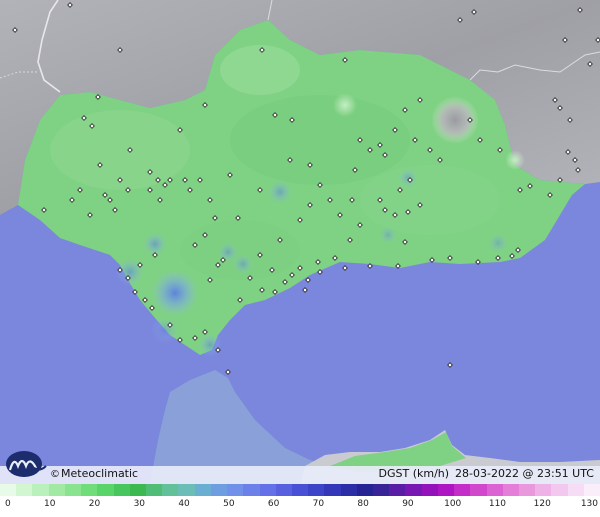  Describe the element at coordinates (139, 504) in the screenshot. I see `legend-tick-label: 30` at that location.